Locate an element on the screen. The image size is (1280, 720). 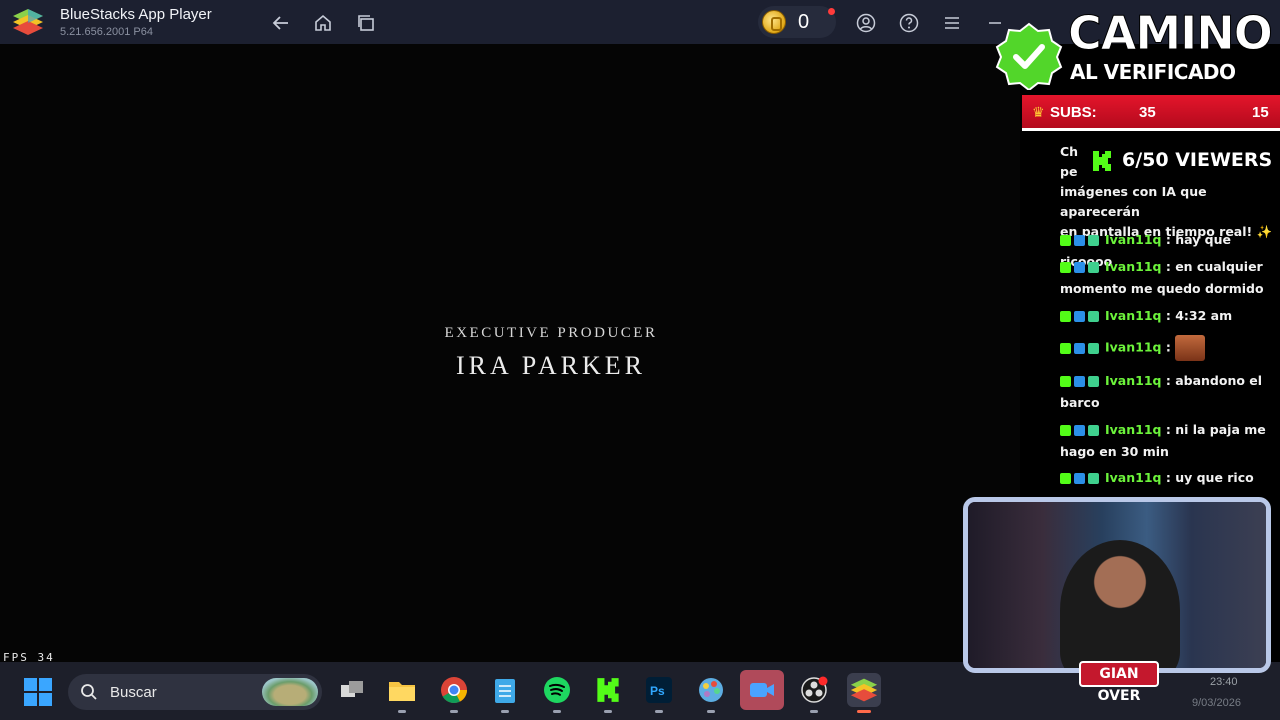
overlay-subtitle: AL VERIFICADO is located at coordinates (1153, 72).